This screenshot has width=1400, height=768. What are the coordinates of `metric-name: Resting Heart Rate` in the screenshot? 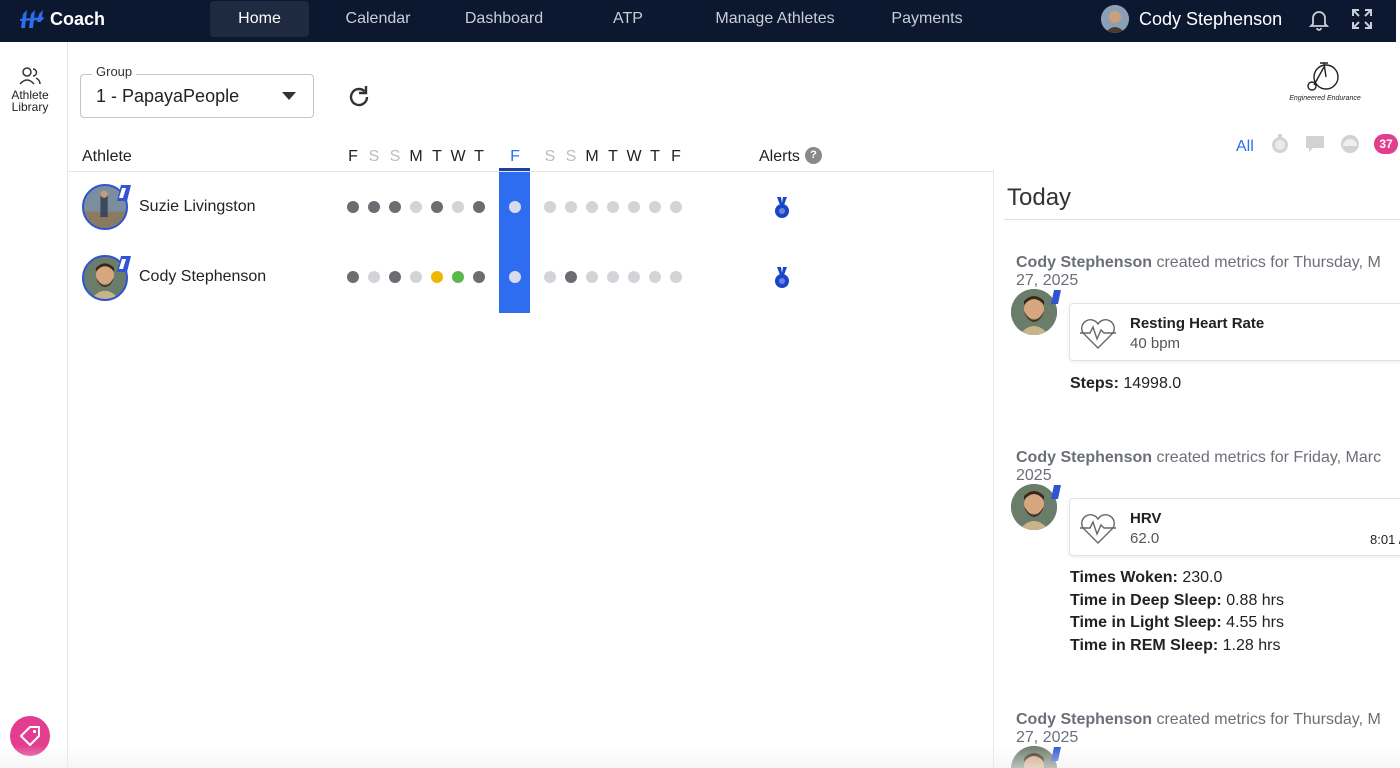 It's located at (1197, 323).